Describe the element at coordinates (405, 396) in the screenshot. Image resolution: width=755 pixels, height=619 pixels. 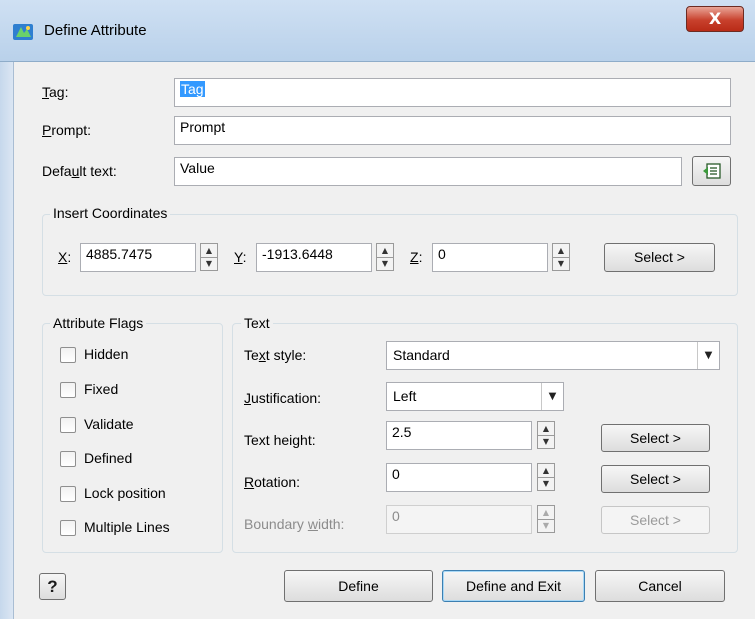
I see `justification-value: Left` at that location.